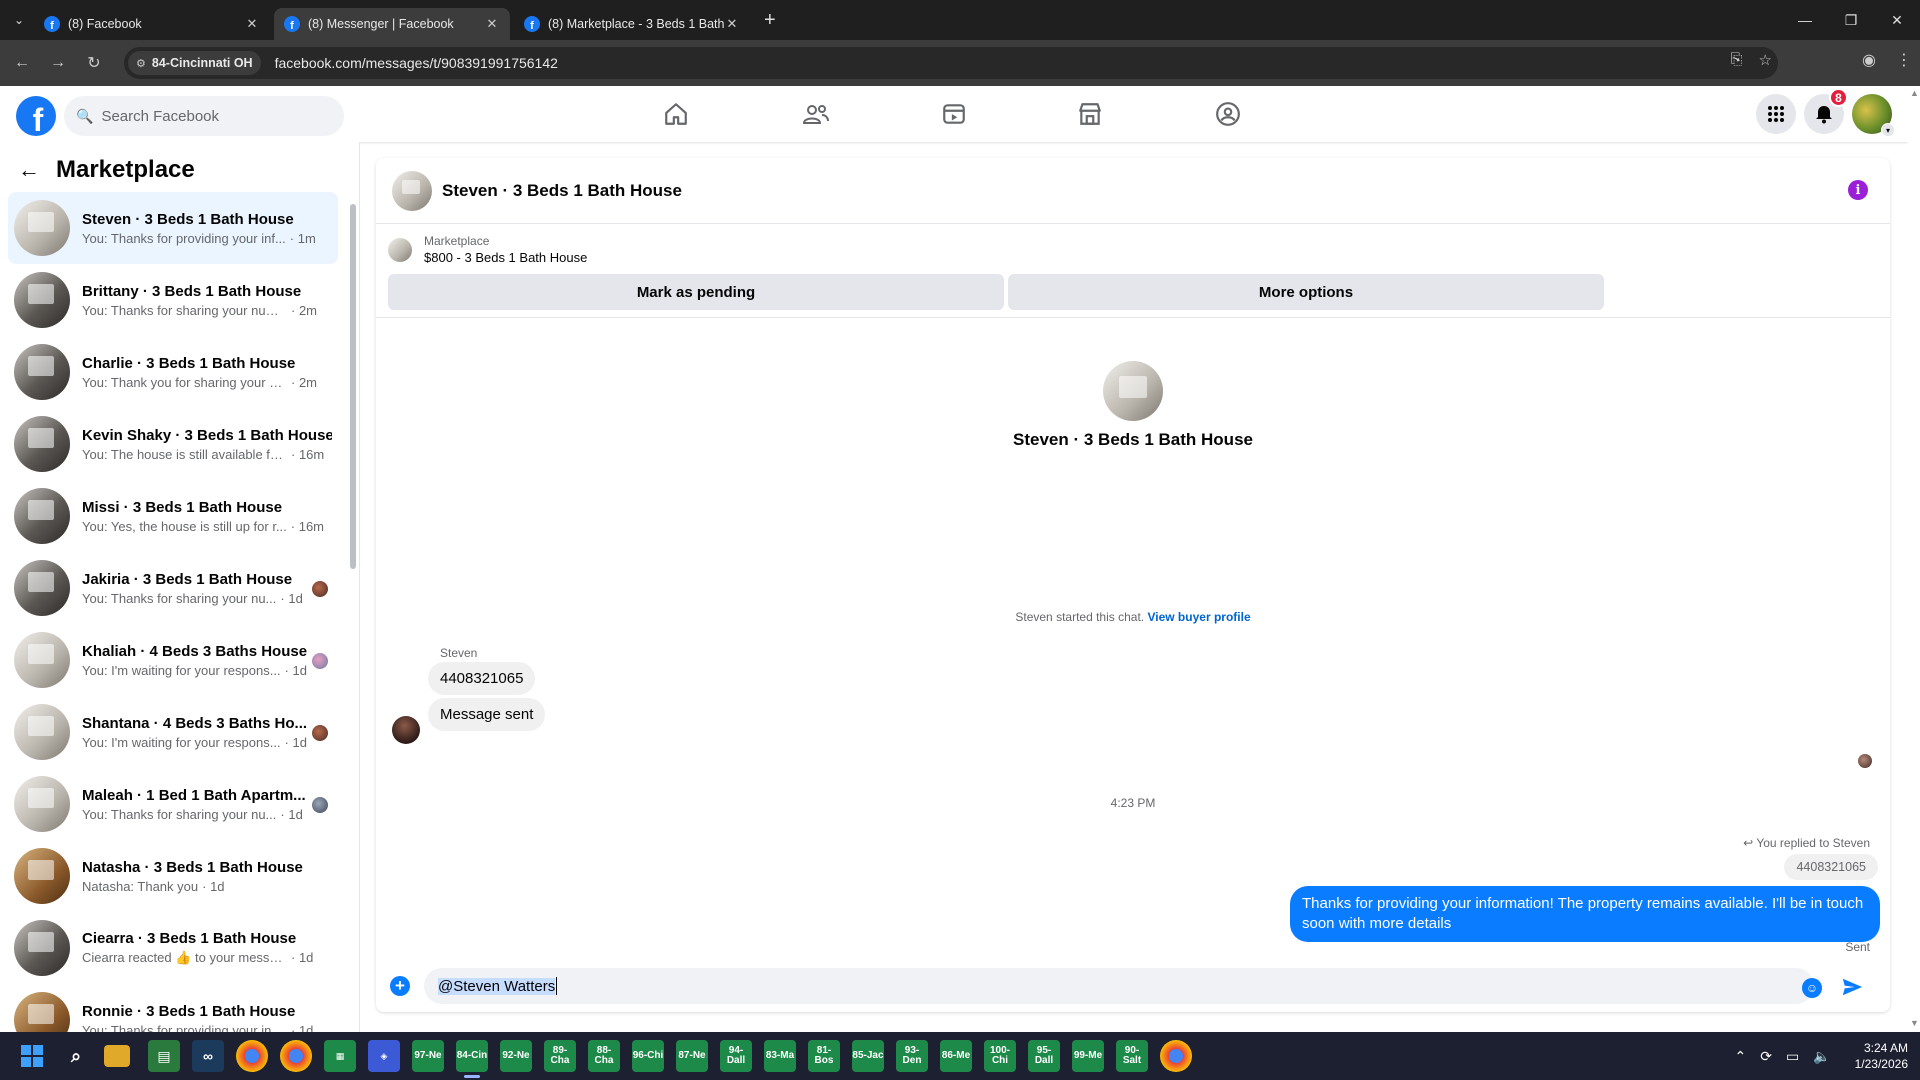 The height and width of the screenshot is (1080, 1920). Describe the element at coordinates (29, 170) in the screenshot. I see `back-arrow-icon: ←` at that location.